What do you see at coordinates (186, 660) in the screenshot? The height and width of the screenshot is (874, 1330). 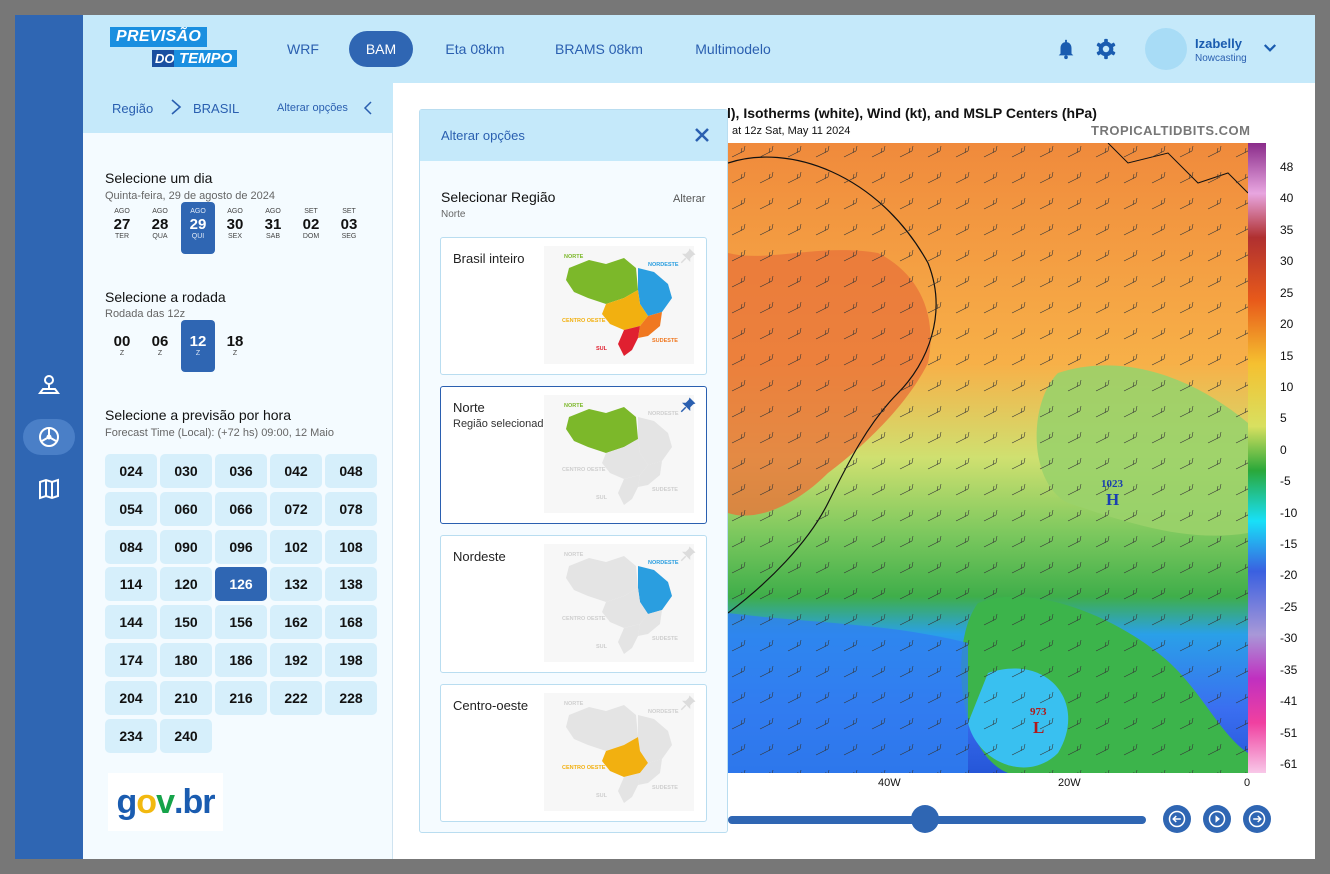 I see `forecast-hour-button: 180` at bounding box center [186, 660].